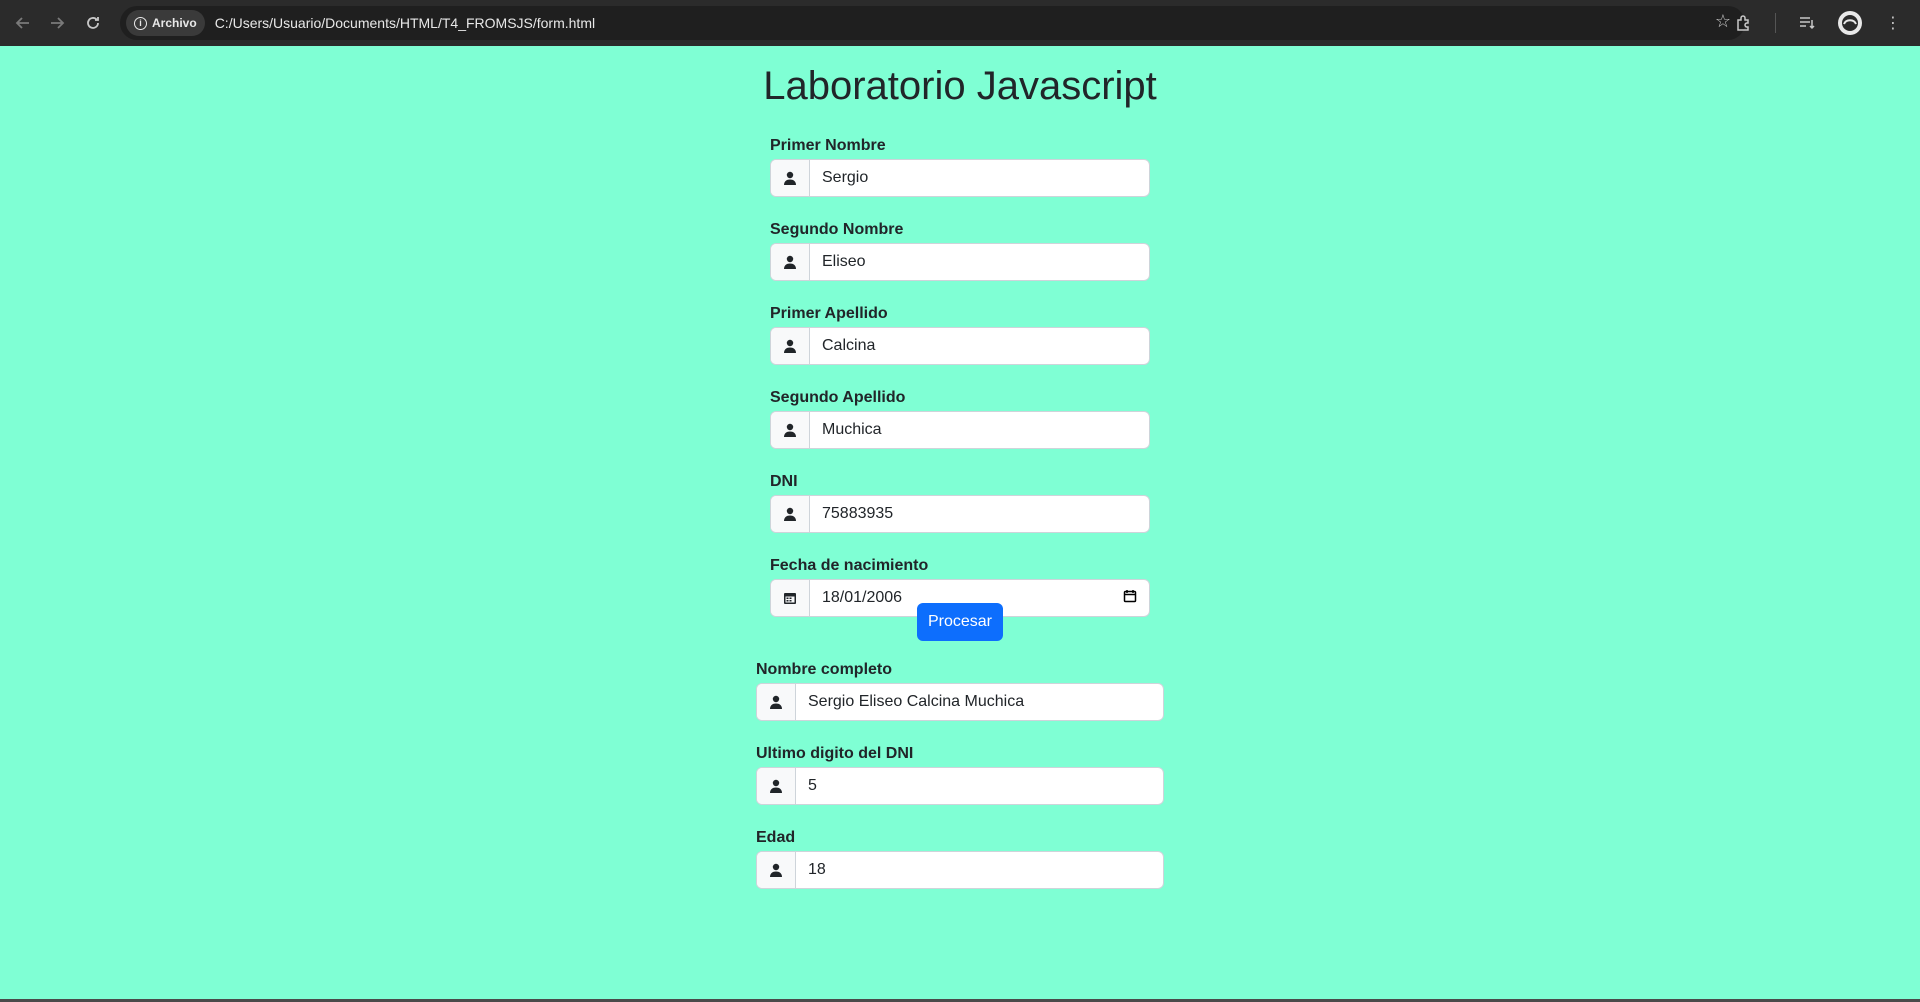  I want to click on input-group: 5, so click(960, 786).